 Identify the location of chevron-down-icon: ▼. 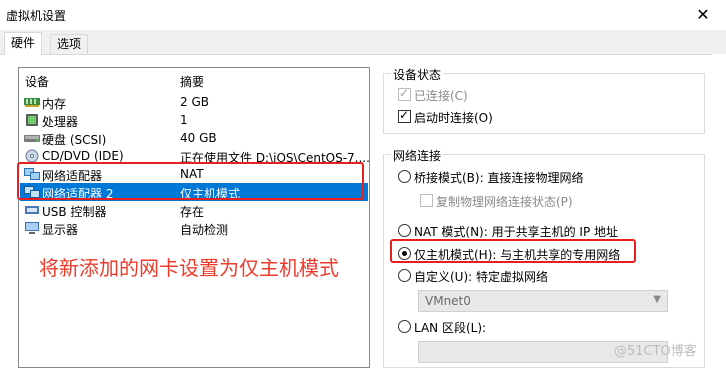
(657, 299).